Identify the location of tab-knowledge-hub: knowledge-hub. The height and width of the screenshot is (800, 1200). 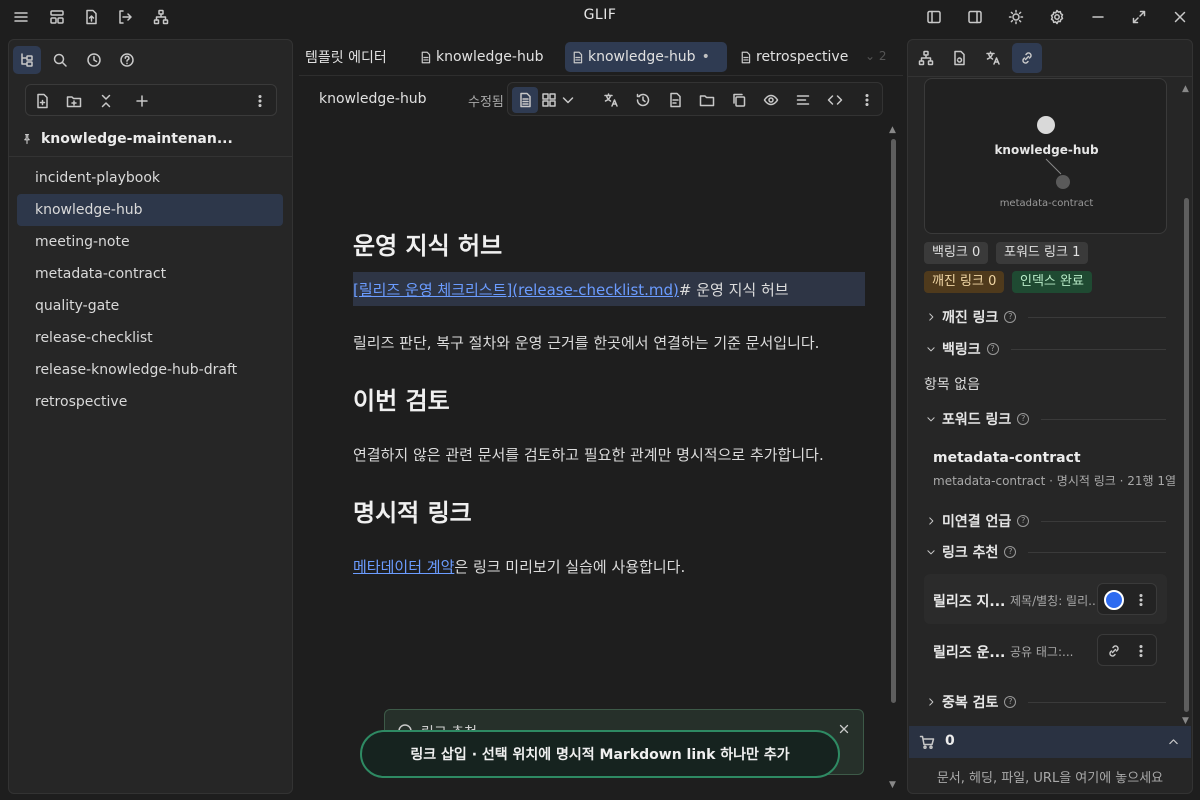
(481, 57).